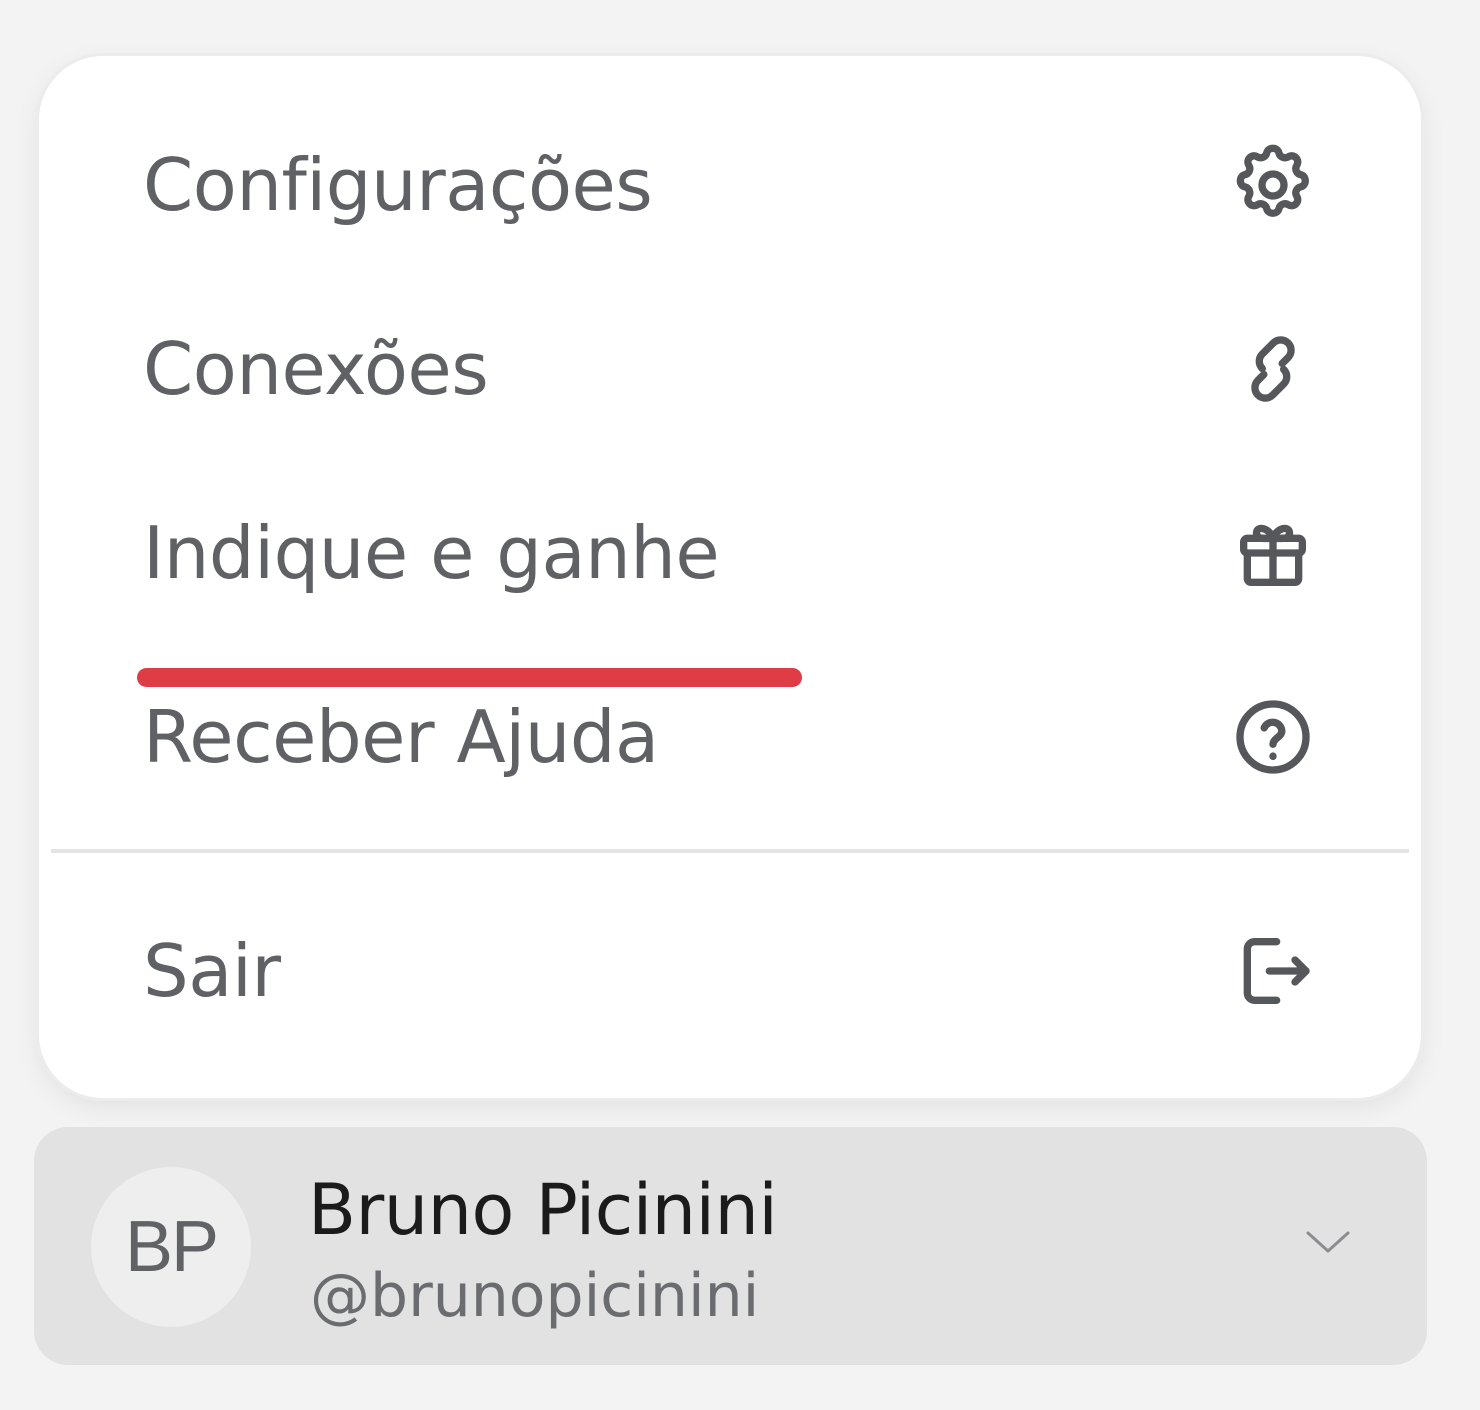 This screenshot has height=1410, width=1480. Describe the element at coordinates (730, 369) in the screenshot. I see `menu-item-conexoes: Conexões` at that location.